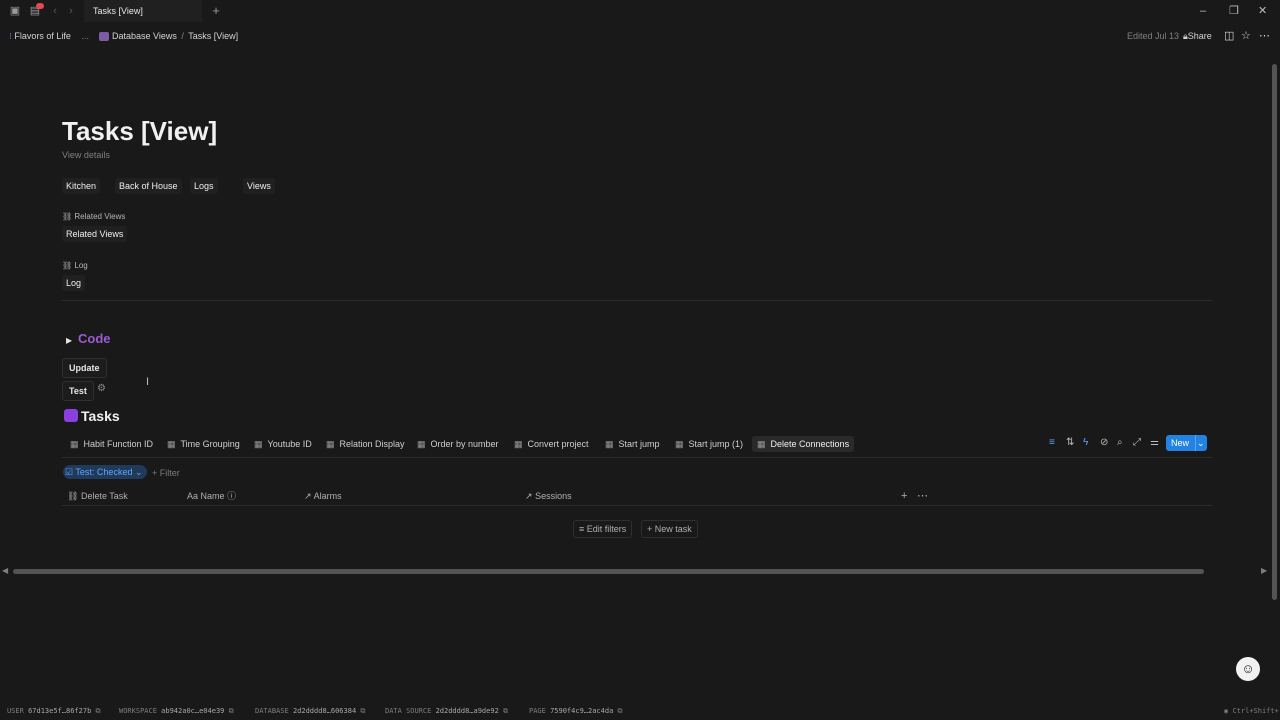 This screenshot has width=1280, height=720. Describe the element at coordinates (1137, 443) in the screenshot. I see `expand-icon: ⤢` at that location.